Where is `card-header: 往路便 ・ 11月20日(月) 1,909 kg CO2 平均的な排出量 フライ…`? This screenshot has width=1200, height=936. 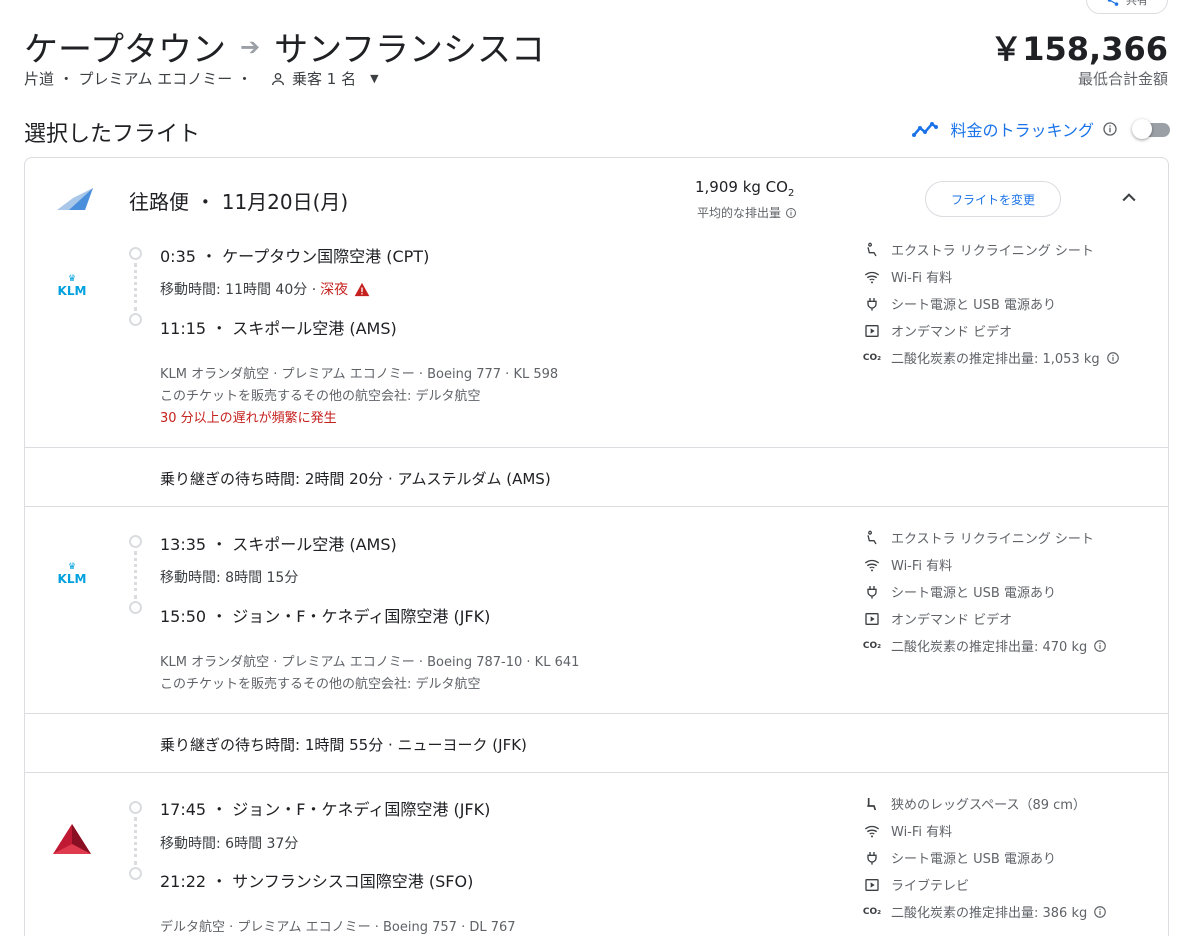
card-header: 往路便 ・ 11月20日(月) 1,909 kg CO2 平均的な排出量 フライ… is located at coordinates (596, 198).